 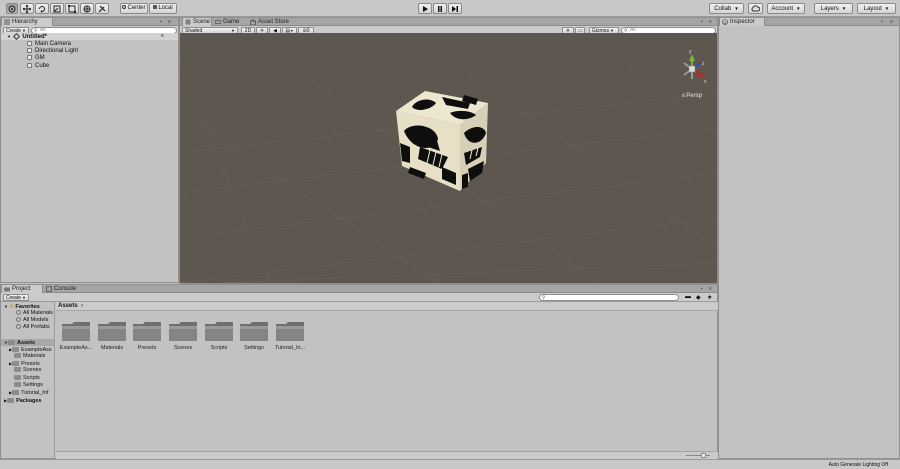 I want to click on scene-menu-icon: ≡, so click(x=162, y=36).